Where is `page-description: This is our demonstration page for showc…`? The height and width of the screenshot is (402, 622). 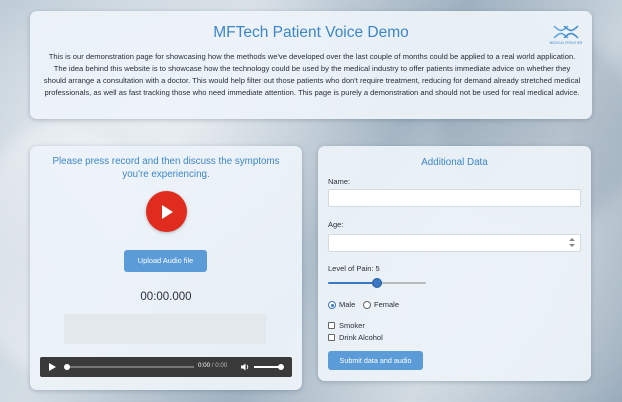 page-description: This is our demonstration page for showc… is located at coordinates (312, 74).